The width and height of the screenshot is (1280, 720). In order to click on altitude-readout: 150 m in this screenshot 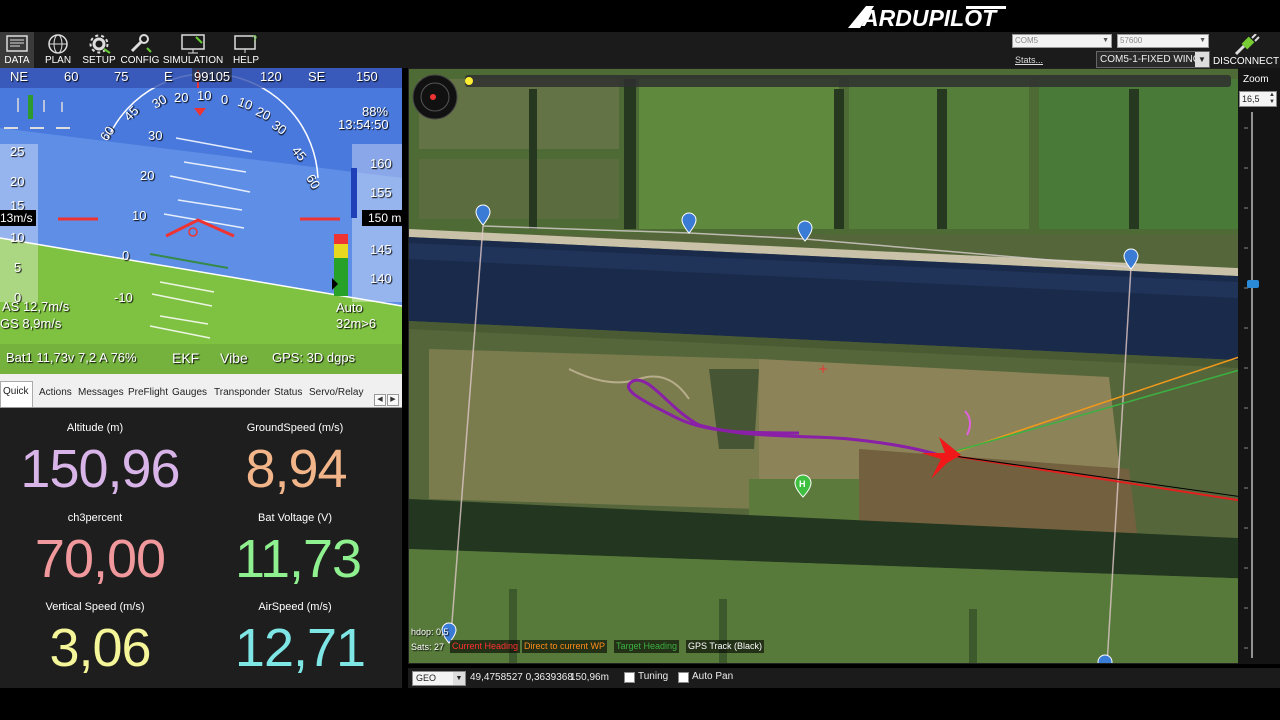, I will do `click(385, 218)`.